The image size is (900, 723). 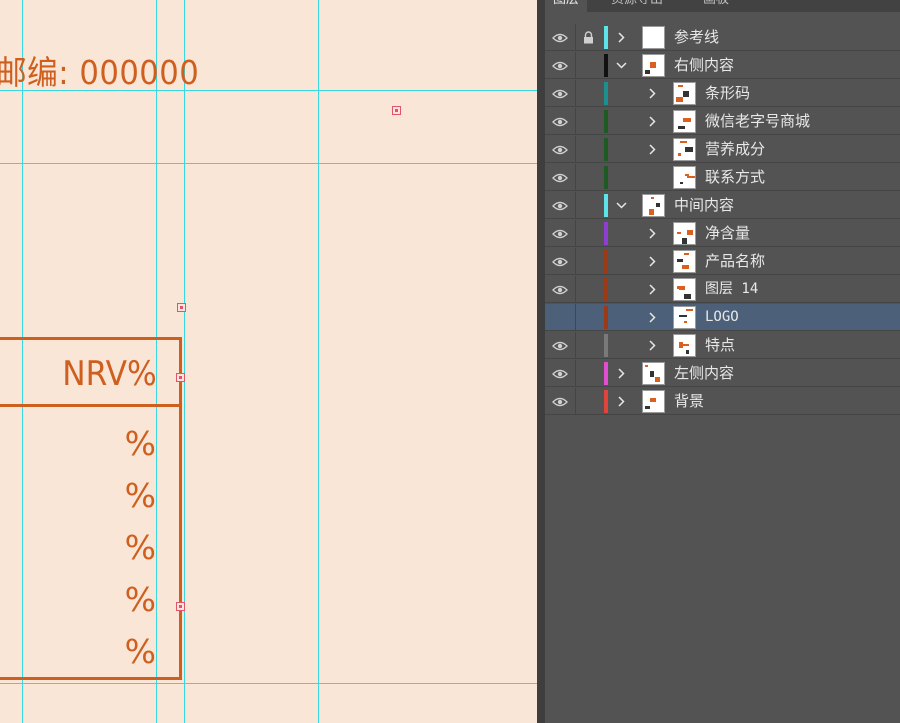 I want to click on tab-layers: 图层, so click(x=566, y=6).